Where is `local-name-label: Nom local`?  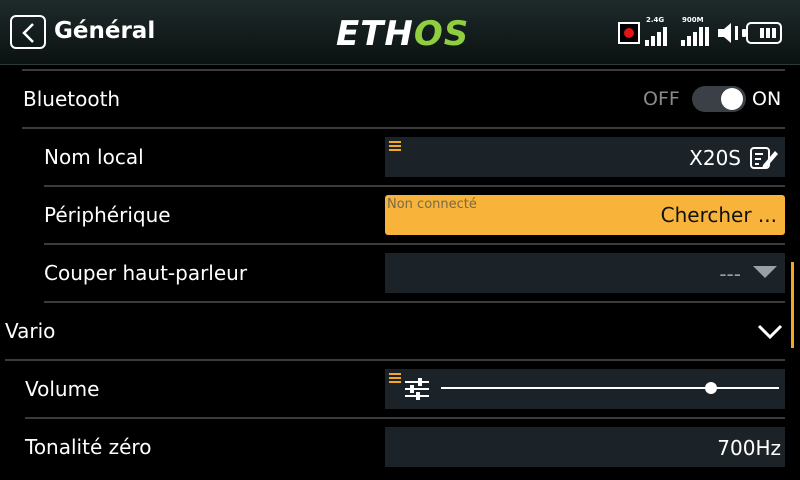
local-name-label: Nom local is located at coordinates (94, 157).